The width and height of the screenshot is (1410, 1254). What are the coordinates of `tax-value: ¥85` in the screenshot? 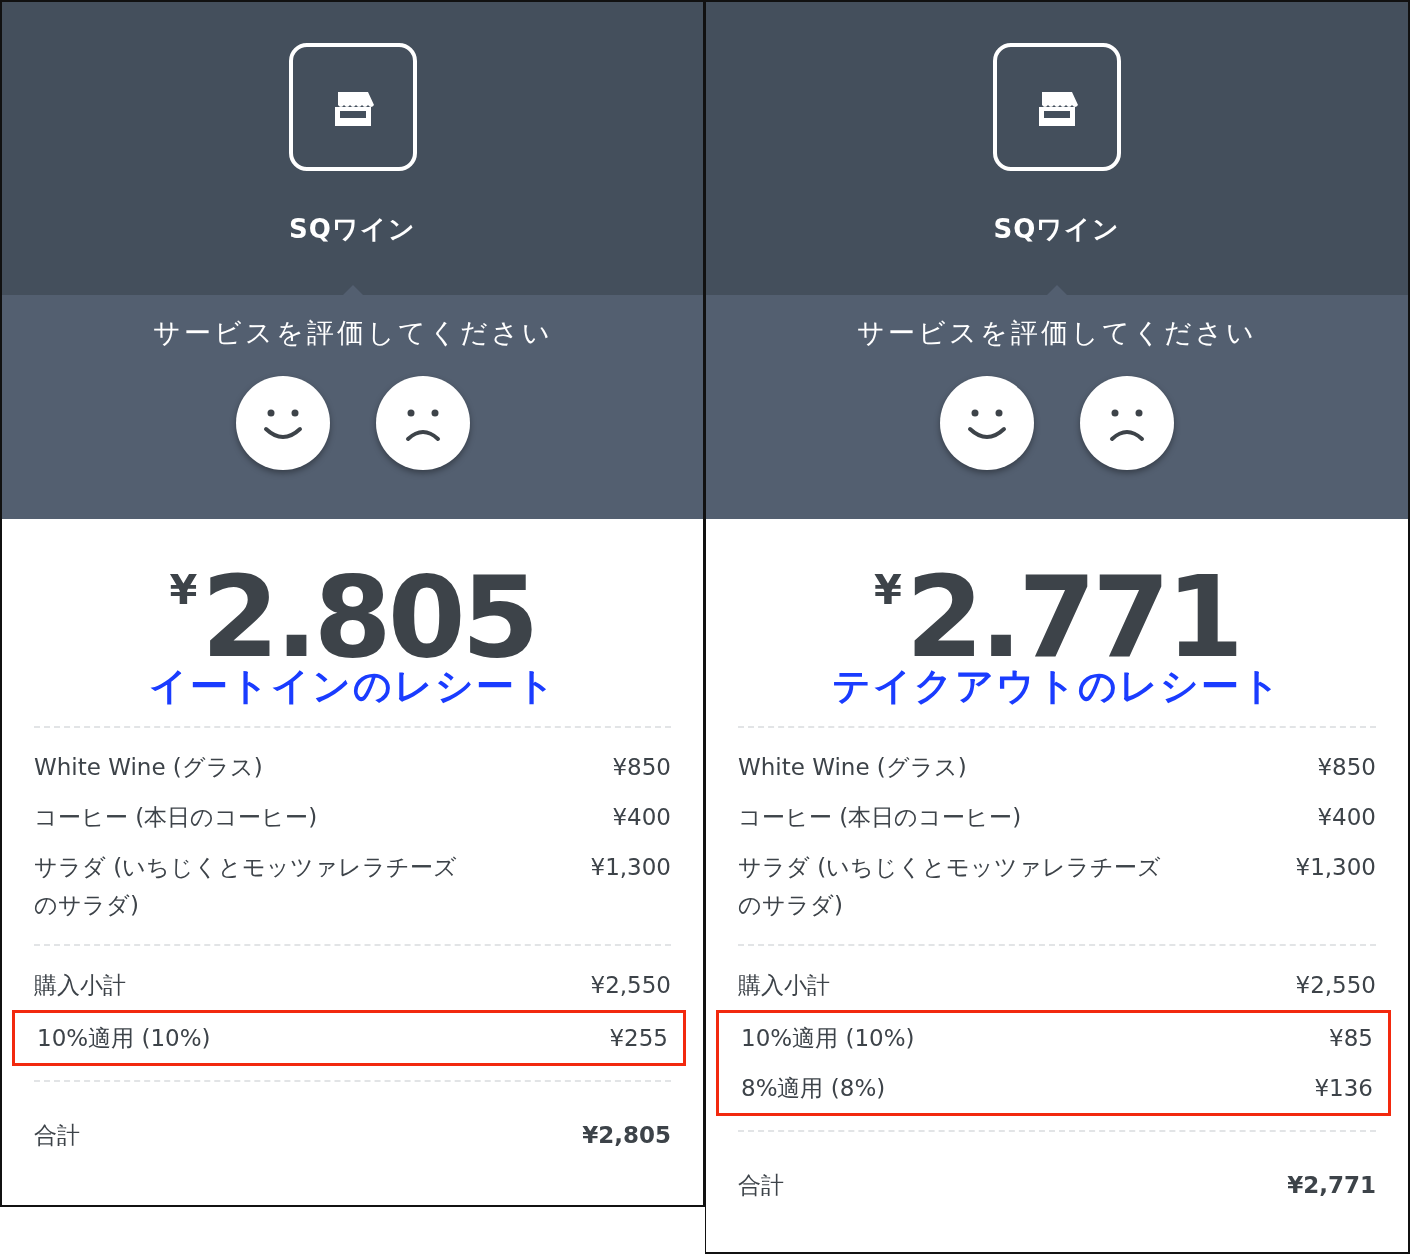 It's located at (1351, 1038).